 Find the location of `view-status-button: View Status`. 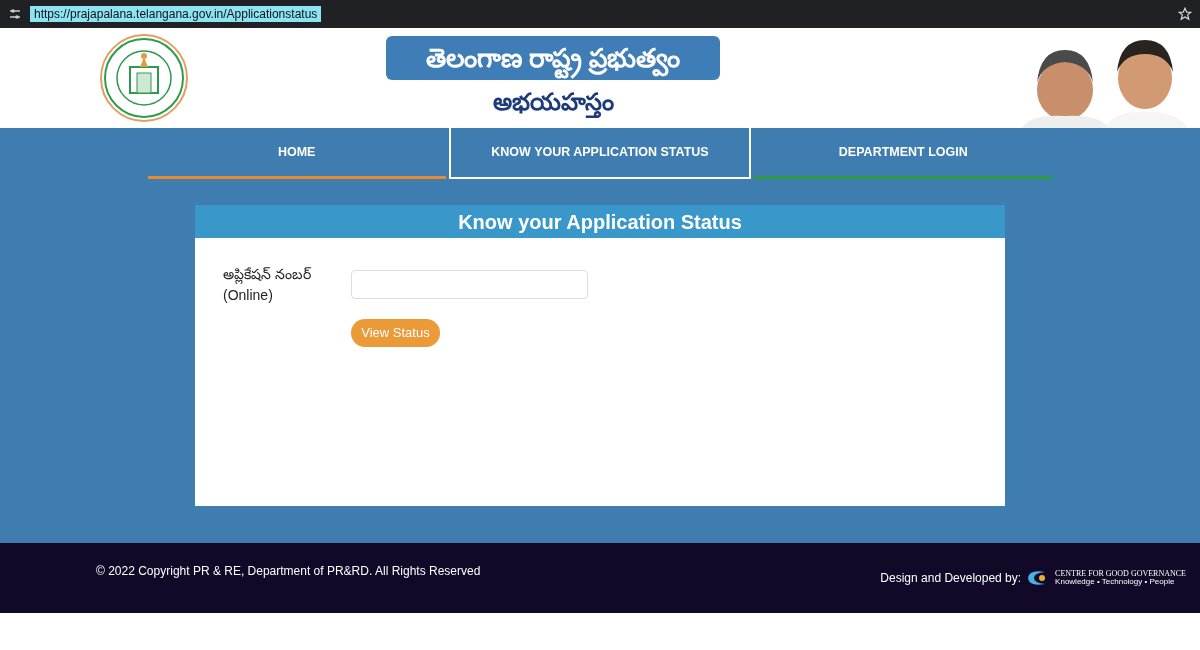

view-status-button: View Status is located at coordinates (395, 333).